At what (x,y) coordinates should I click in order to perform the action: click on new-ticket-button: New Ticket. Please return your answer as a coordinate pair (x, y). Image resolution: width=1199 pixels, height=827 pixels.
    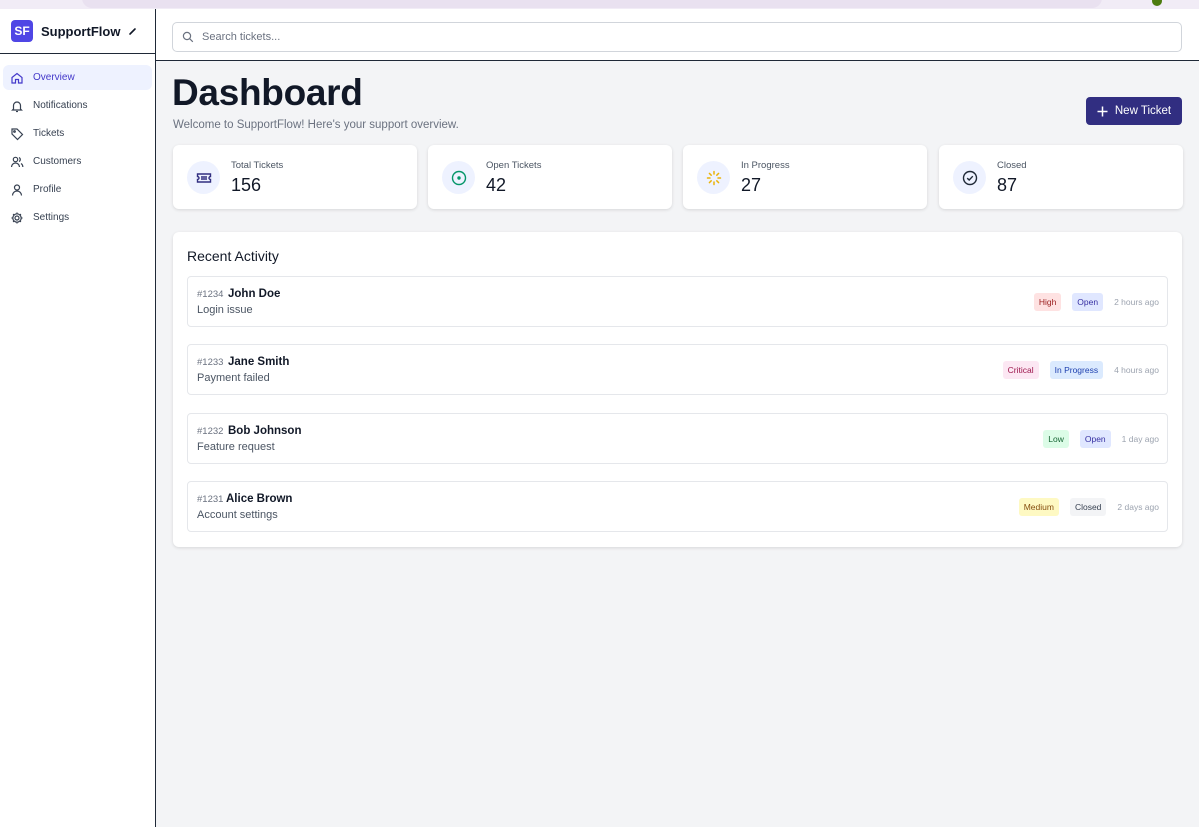
    Looking at the image, I should click on (1134, 111).